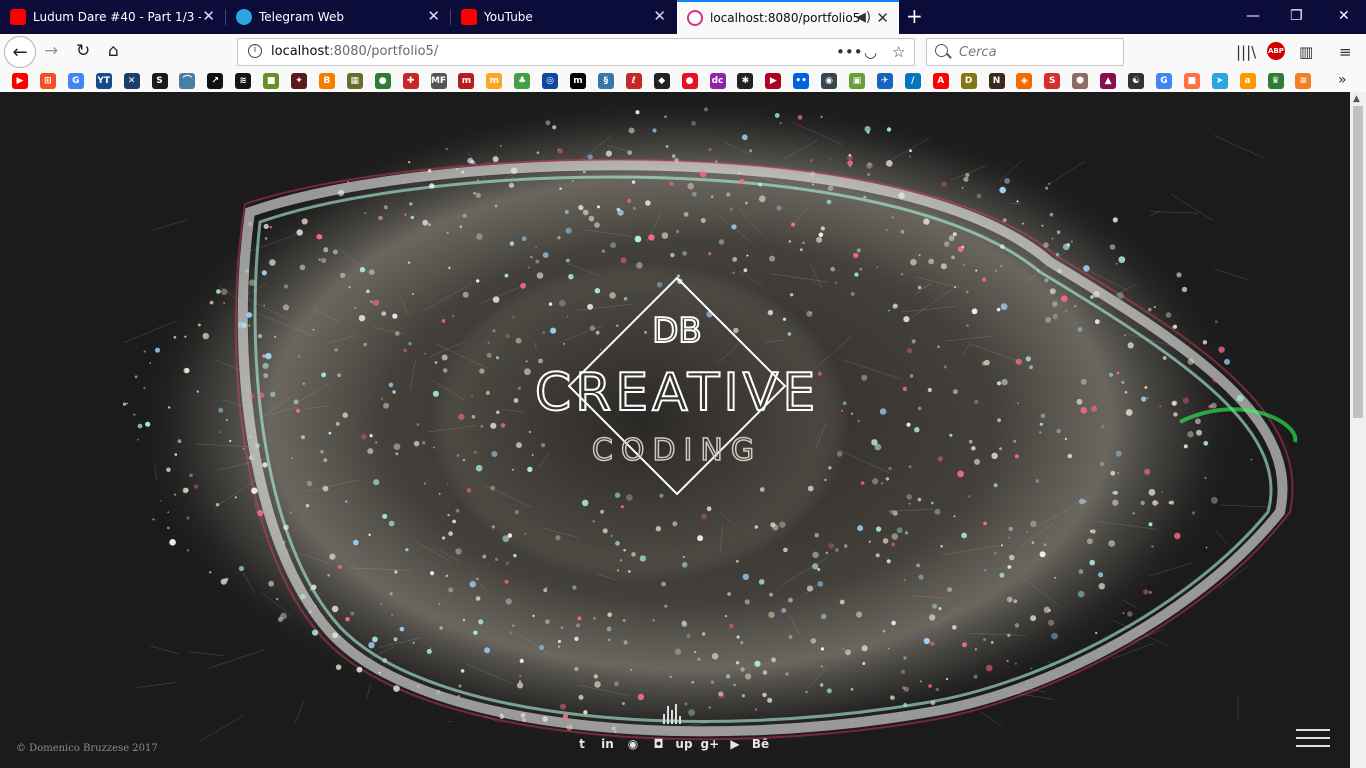 The height and width of the screenshot is (768, 1366). Describe the element at coordinates (863, 17) in the screenshot. I see `speaker-icon: ◀)` at that location.